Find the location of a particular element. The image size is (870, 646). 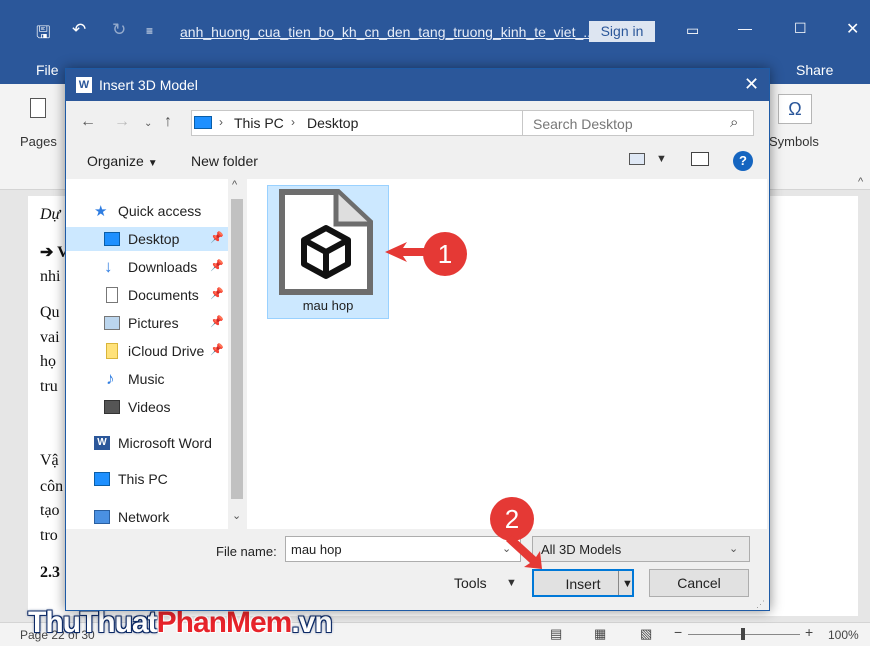

search-icon: ⌕ is located at coordinates (734, 122).